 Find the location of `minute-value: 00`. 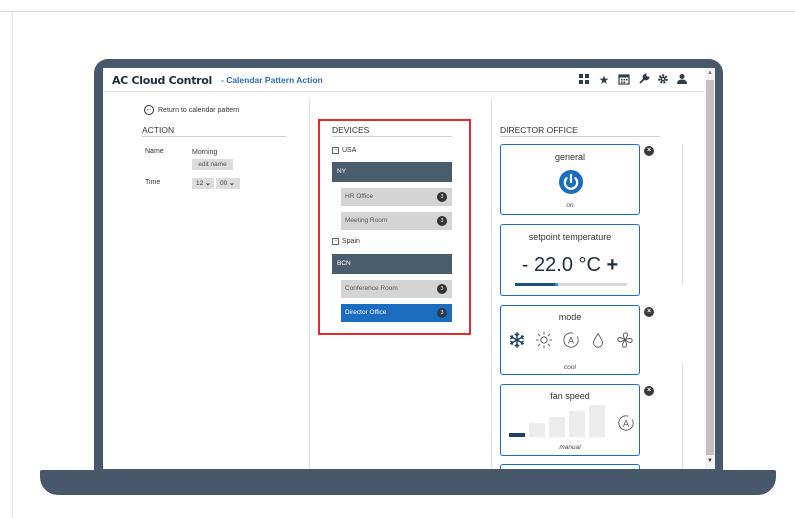

minute-value: 00 is located at coordinates (224, 183).